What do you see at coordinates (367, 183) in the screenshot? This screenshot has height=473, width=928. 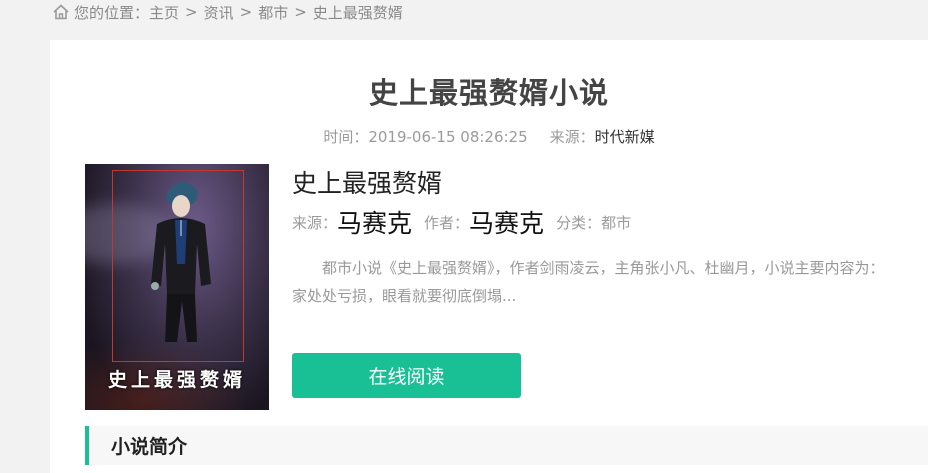 I see `book-name: 史上最强赘婿` at bounding box center [367, 183].